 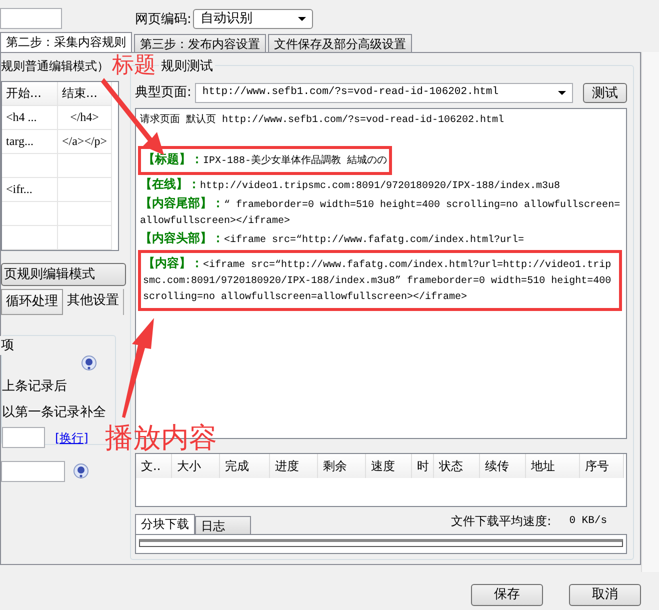 I want to click on field-label: 网页编码:, so click(x=163, y=20).